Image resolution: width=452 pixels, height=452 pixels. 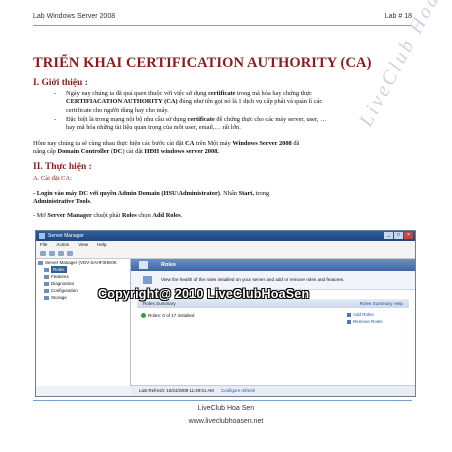 I want to click on server-icon, so click(x=40, y=262).